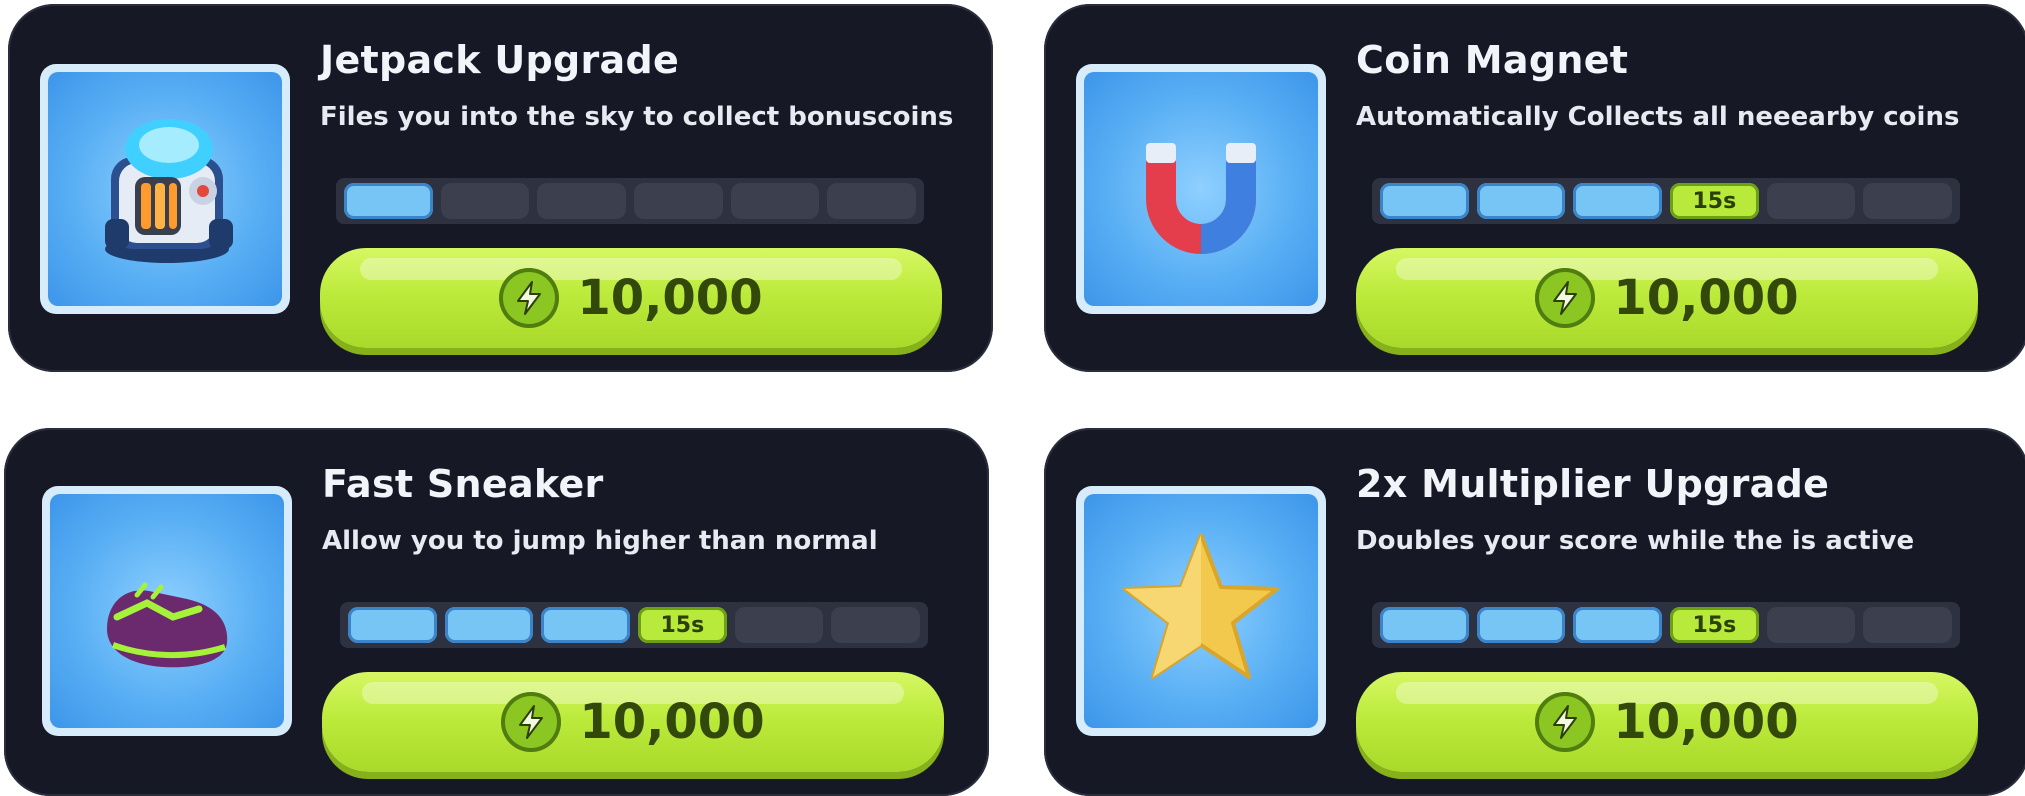 This screenshot has width=2025, height=796. I want to click on powerup-title: Fast Sneaker, so click(463, 484).